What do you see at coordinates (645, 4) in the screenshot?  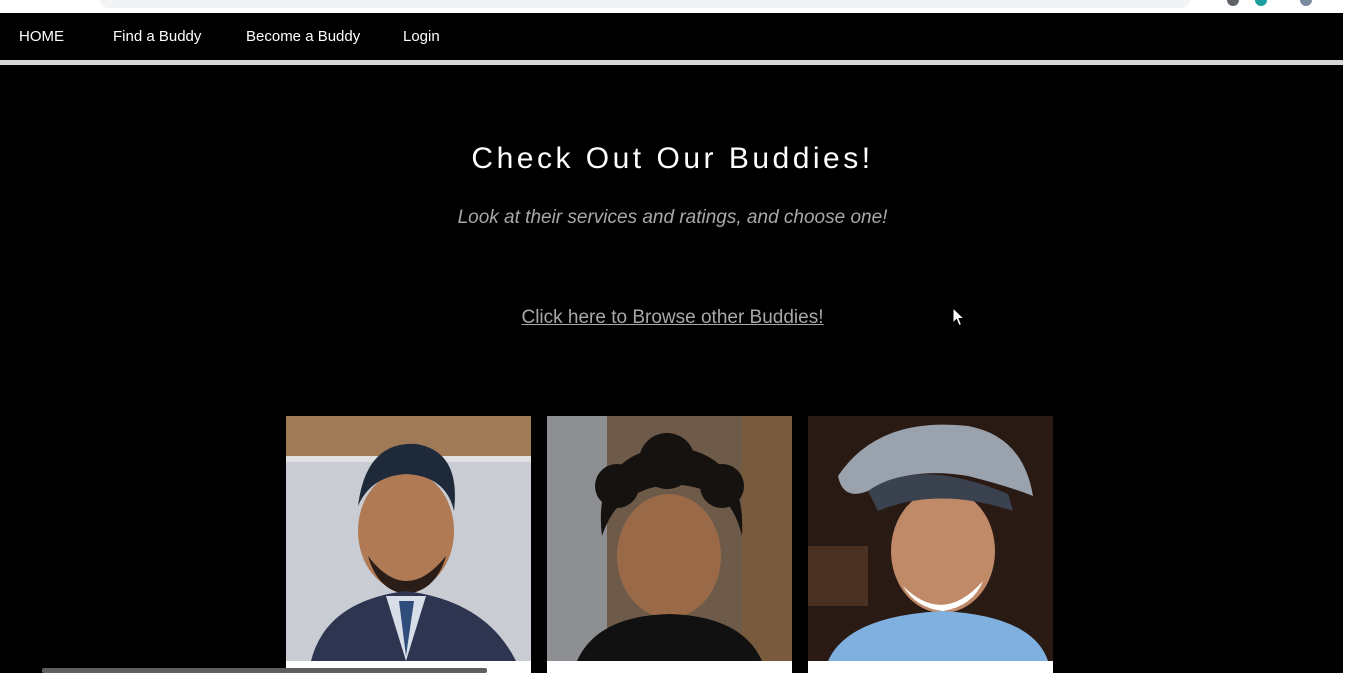 I see `address-bar` at bounding box center [645, 4].